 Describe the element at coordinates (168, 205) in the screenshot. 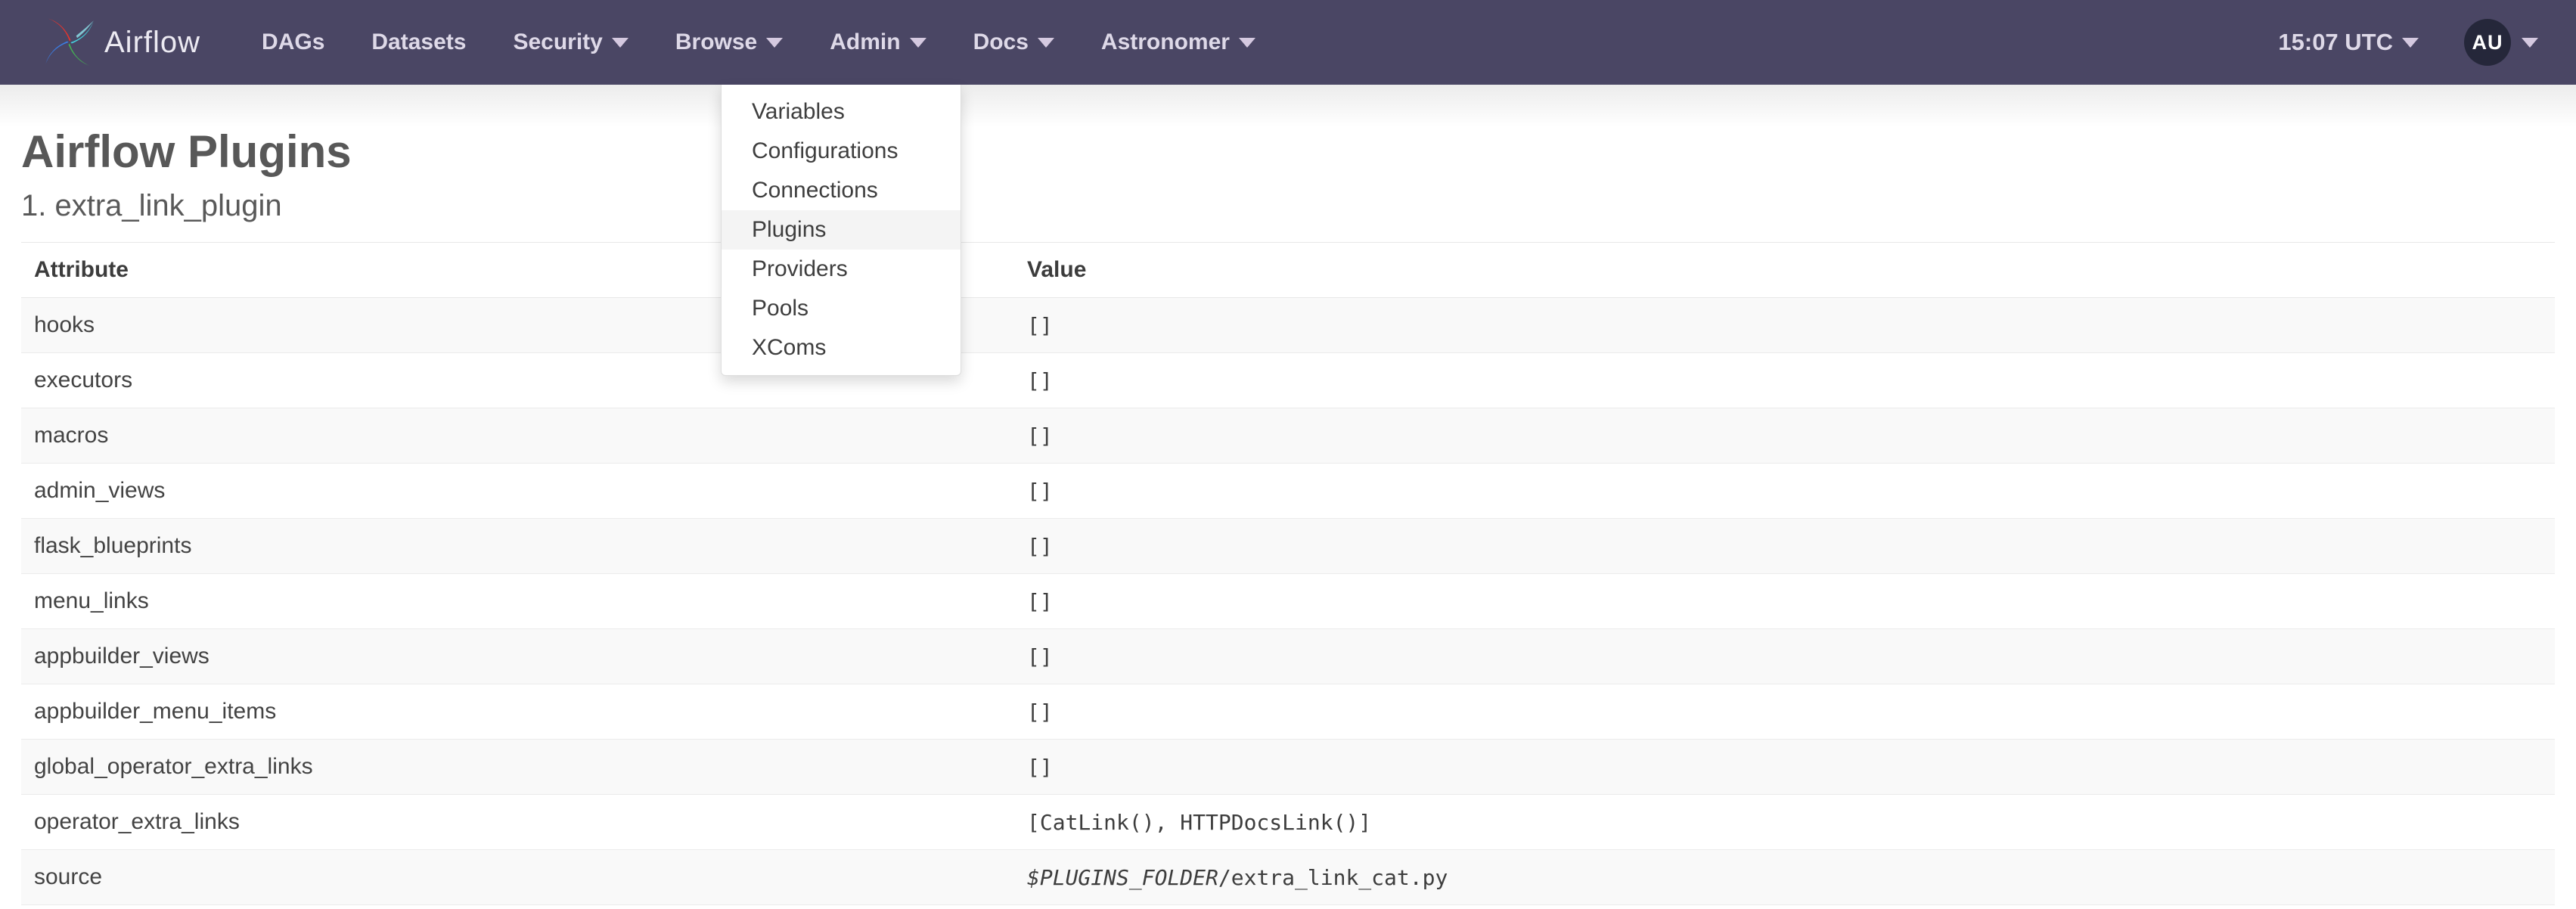

I see `plugin-name: extra_link_plugin` at that location.